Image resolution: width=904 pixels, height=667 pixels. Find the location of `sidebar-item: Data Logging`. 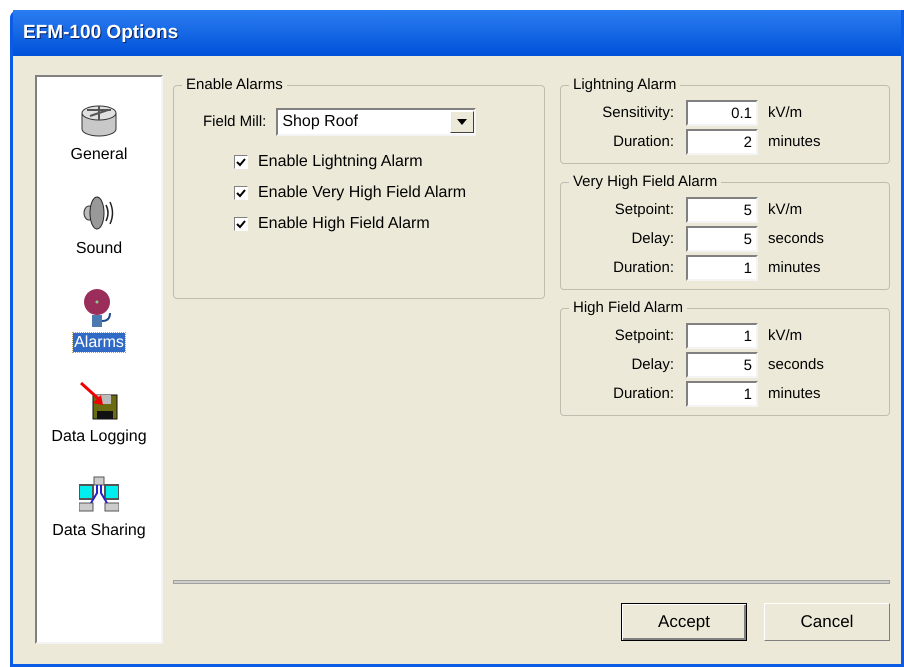

sidebar-item: Data Logging is located at coordinates (99, 436).